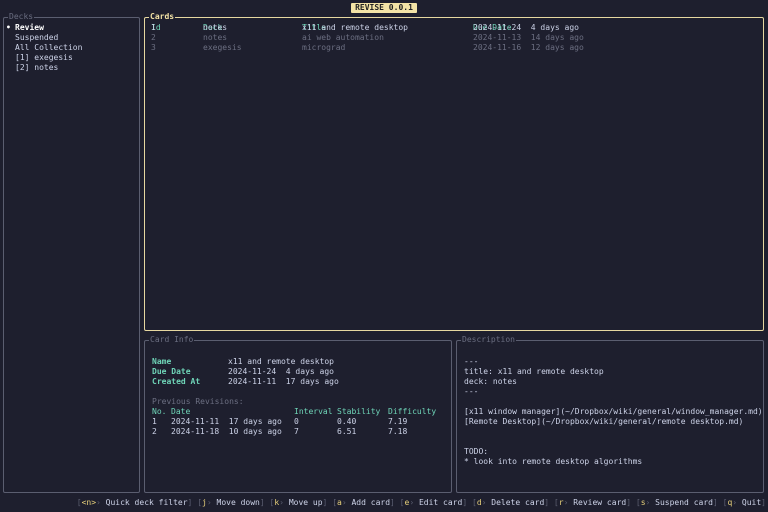  Describe the element at coordinates (526, 27) in the screenshot. I see `card-due: 2024-11-24 4 days ago` at that location.